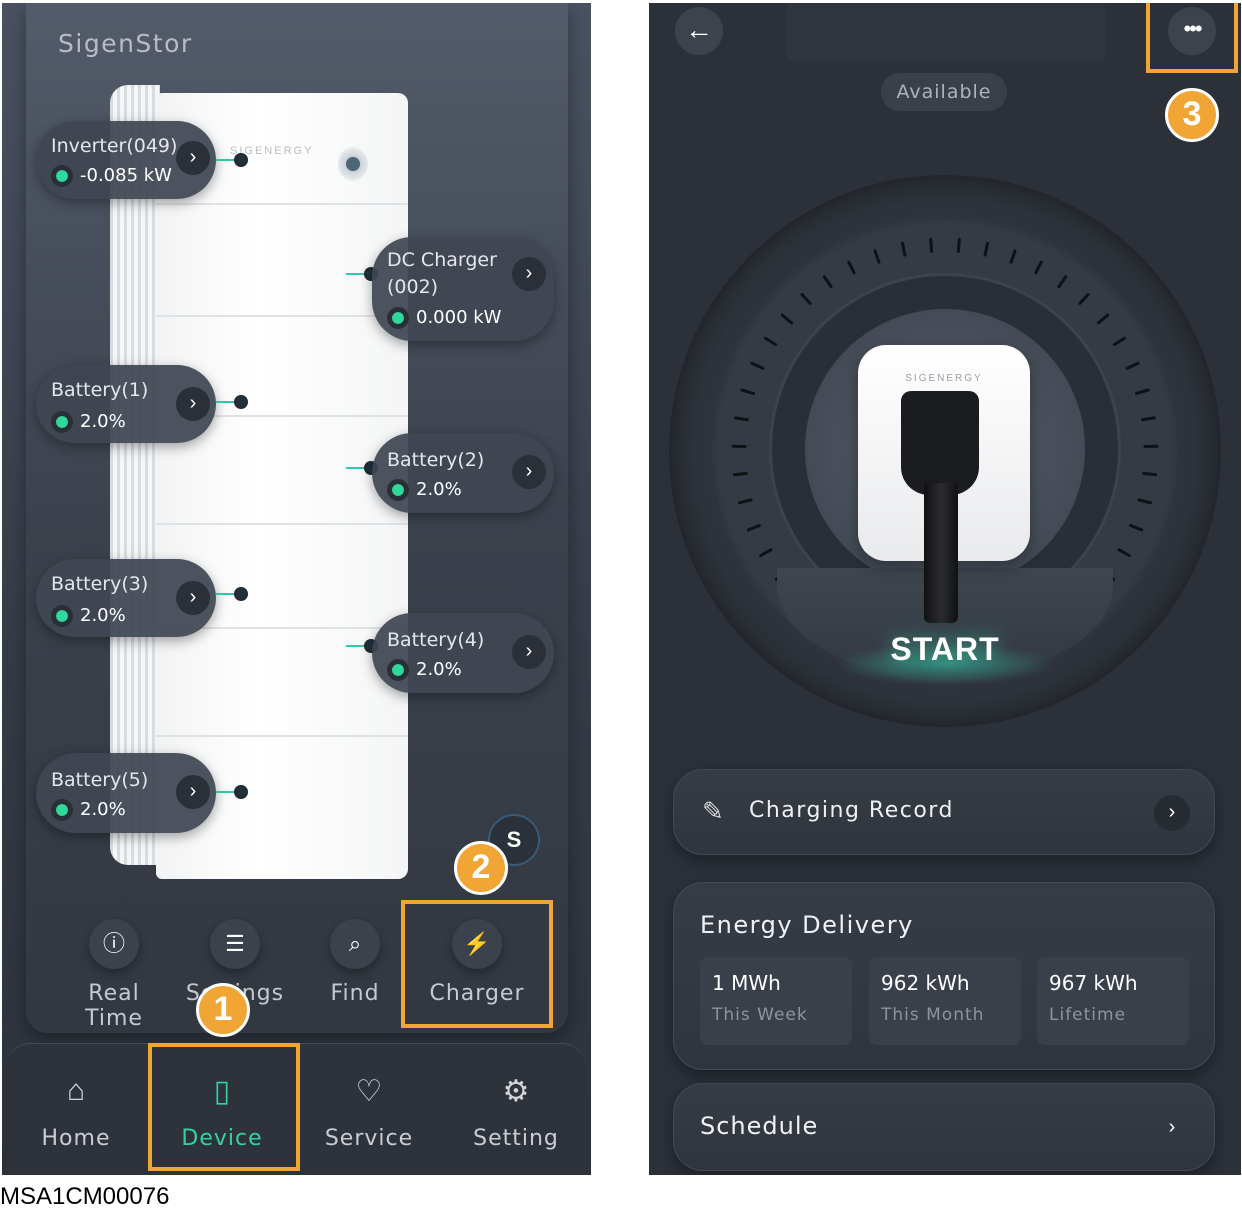 Image resolution: width=1242 pixels, height=1214 pixels. I want to click on nav-setting: ⚙ Setting, so click(516, 1112).